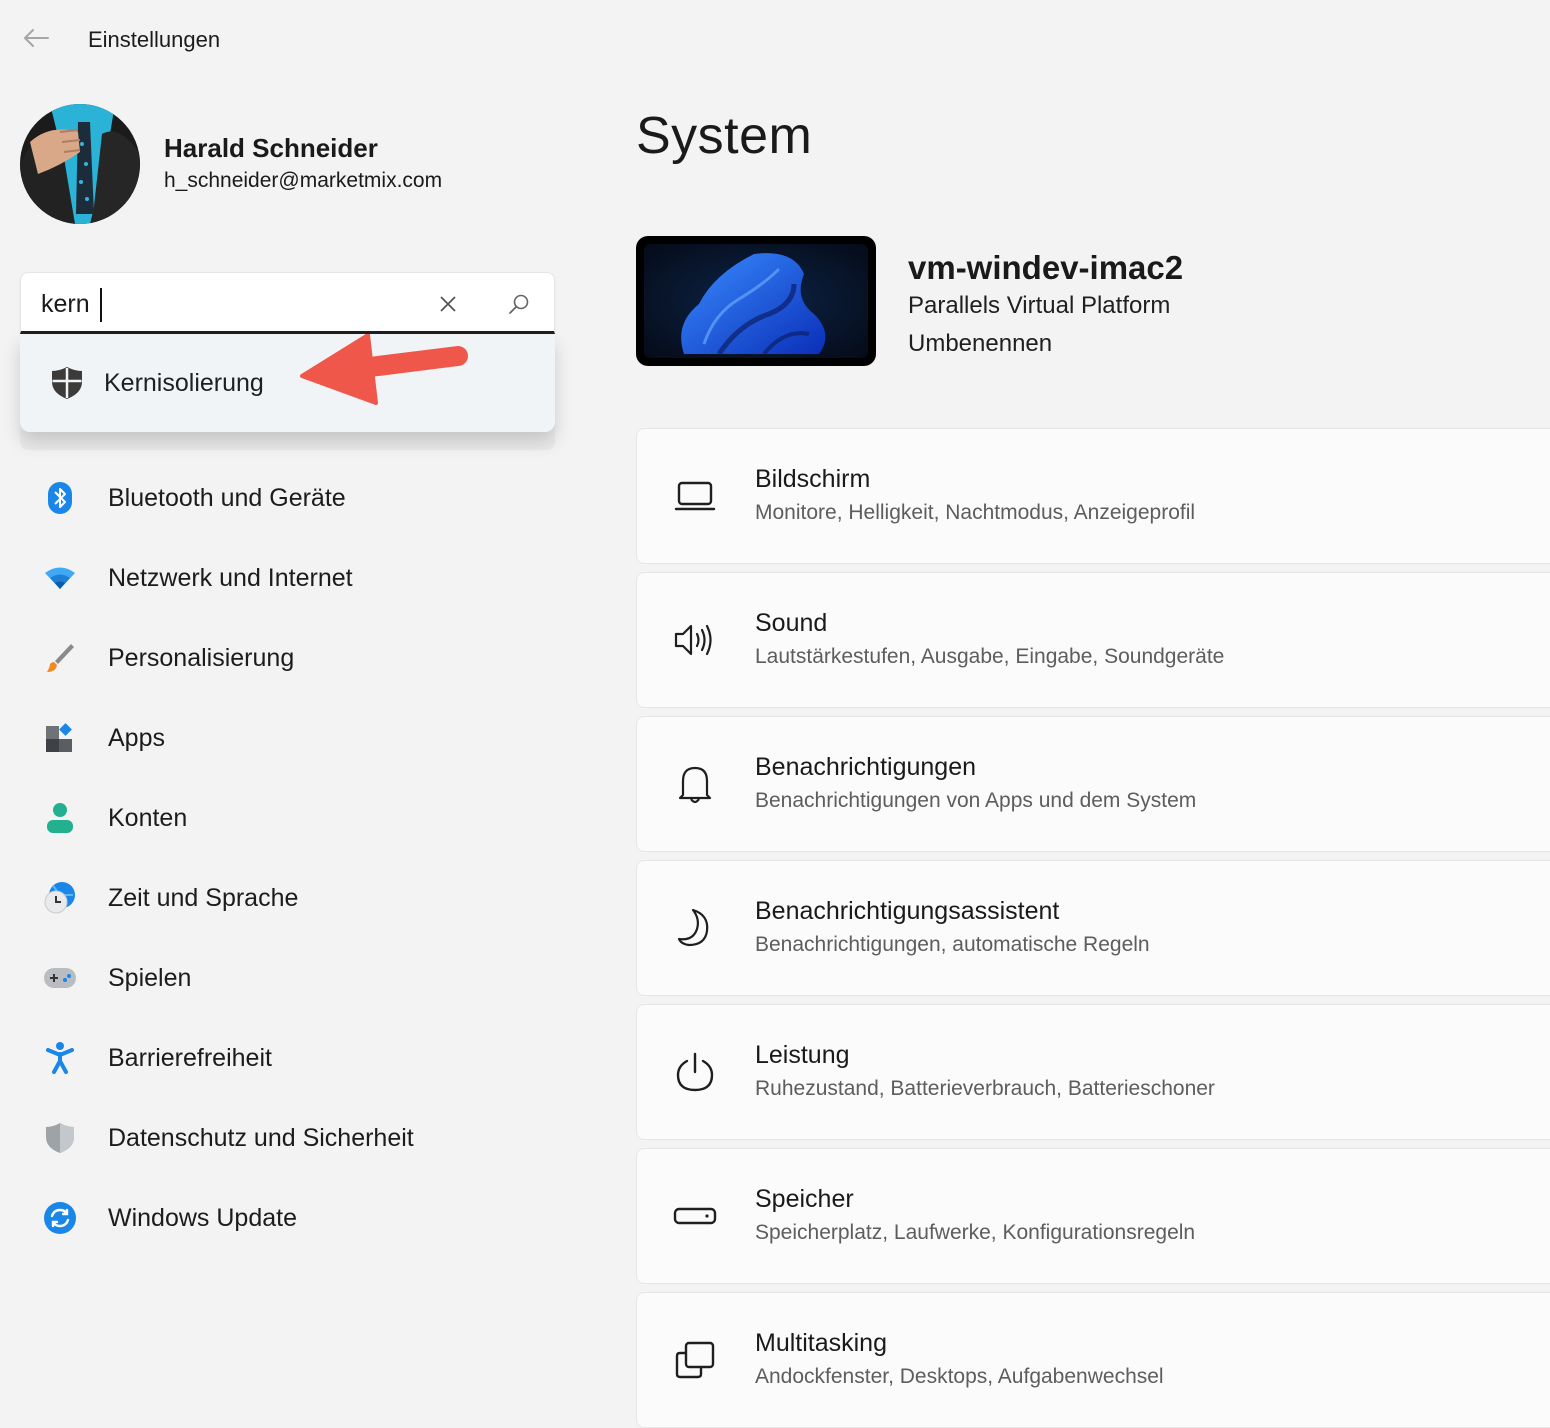 This screenshot has width=1550, height=1428. I want to click on card-title: Benachrichtigungen, so click(865, 767).